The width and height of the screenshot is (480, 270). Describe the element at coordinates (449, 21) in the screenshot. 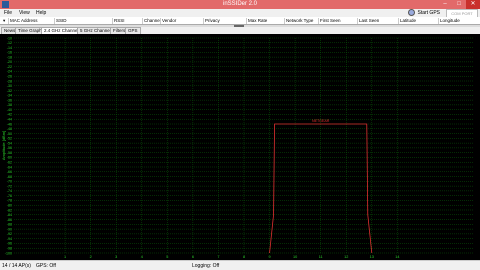

I see `column-longitude: Longitude` at that location.